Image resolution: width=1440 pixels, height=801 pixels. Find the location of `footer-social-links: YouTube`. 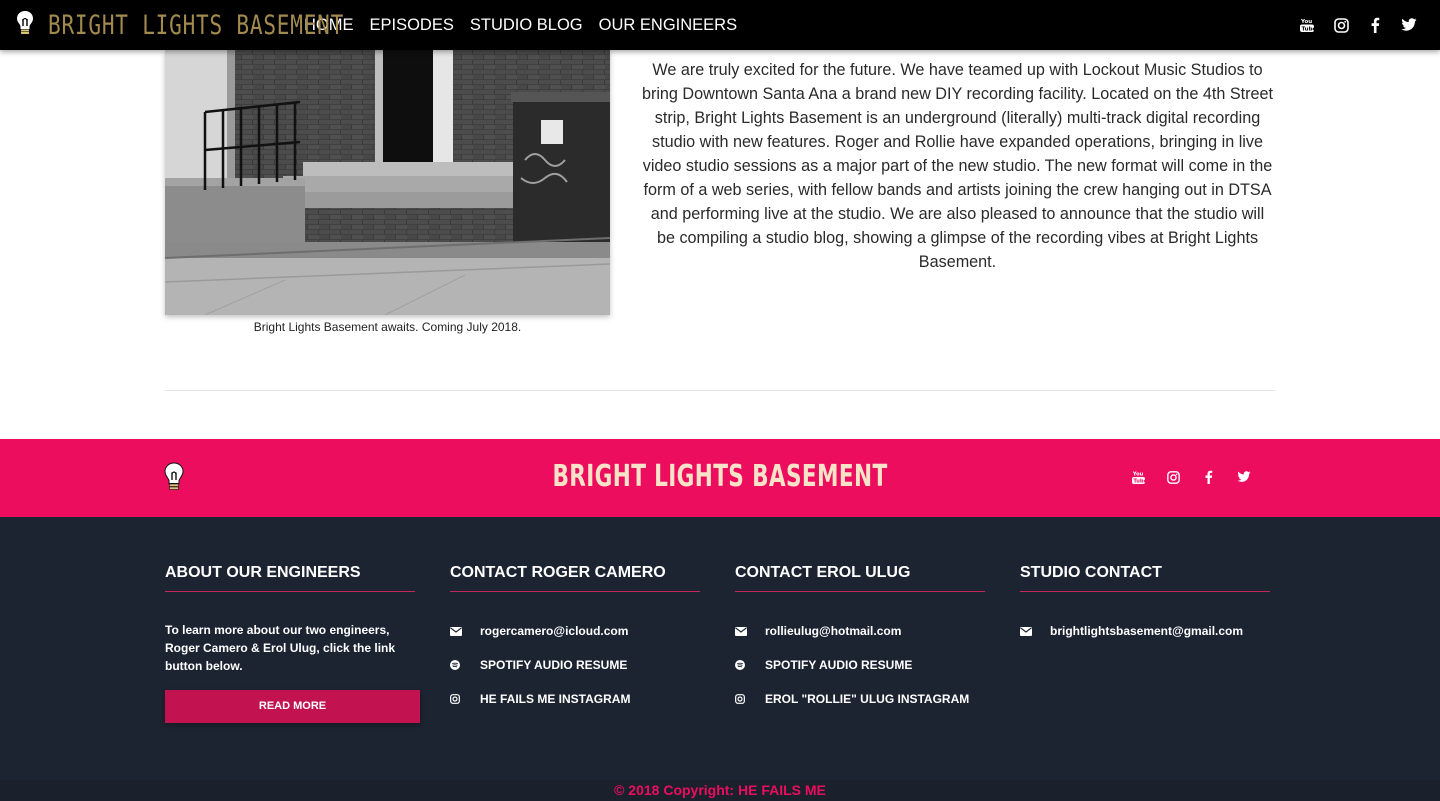

footer-social-links: YouTube is located at coordinates (1191, 477).